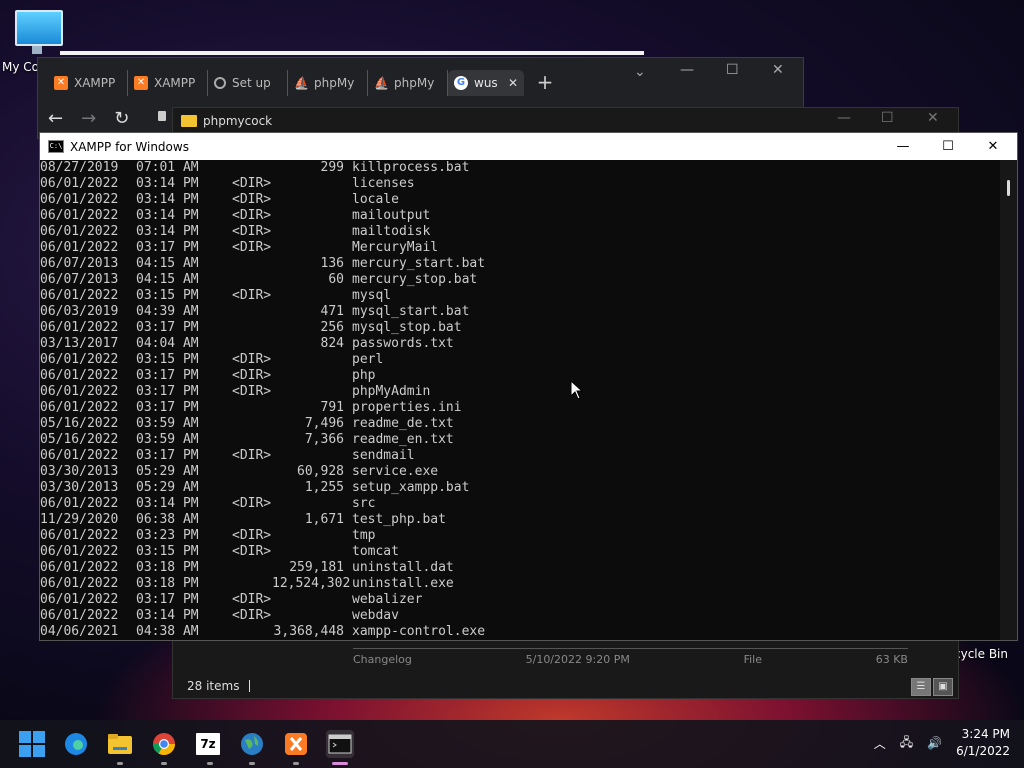 The image size is (1024, 768). Describe the element at coordinates (167, 471) in the screenshot. I see `console-time: 05:29 AM` at that location.